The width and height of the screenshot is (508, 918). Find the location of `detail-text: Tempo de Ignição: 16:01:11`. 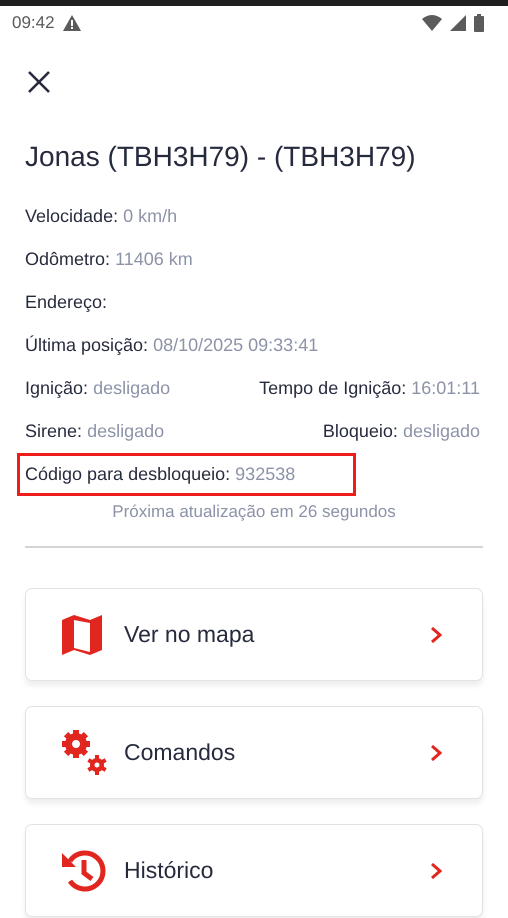

detail-text: Tempo de Ignição: 16:01:11 is located at coordinates (369, 388).